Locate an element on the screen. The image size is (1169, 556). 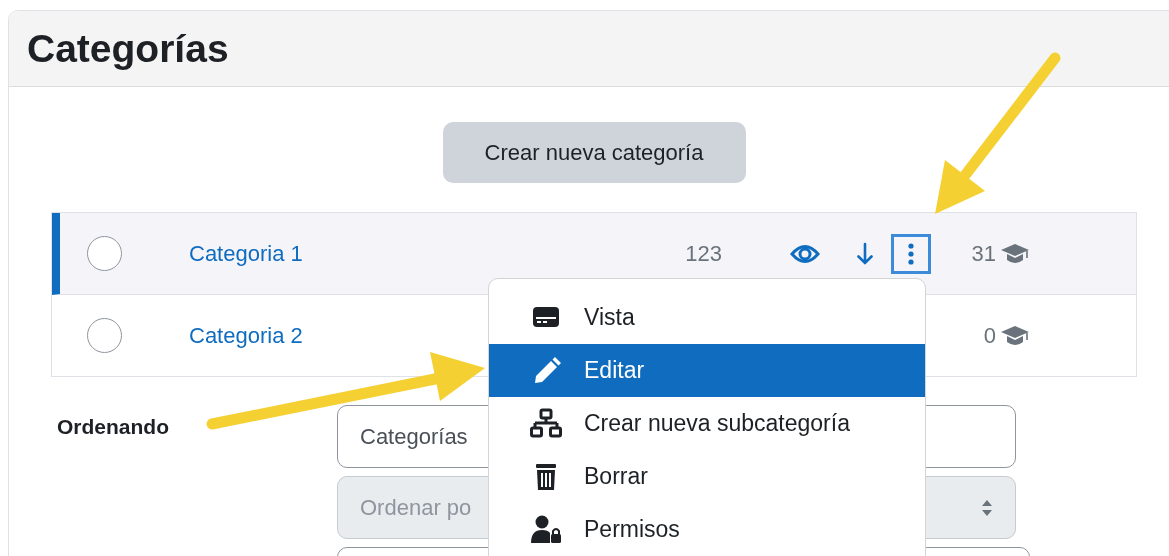
category-link: Categoria 2 is located at coordinates (246, 335).